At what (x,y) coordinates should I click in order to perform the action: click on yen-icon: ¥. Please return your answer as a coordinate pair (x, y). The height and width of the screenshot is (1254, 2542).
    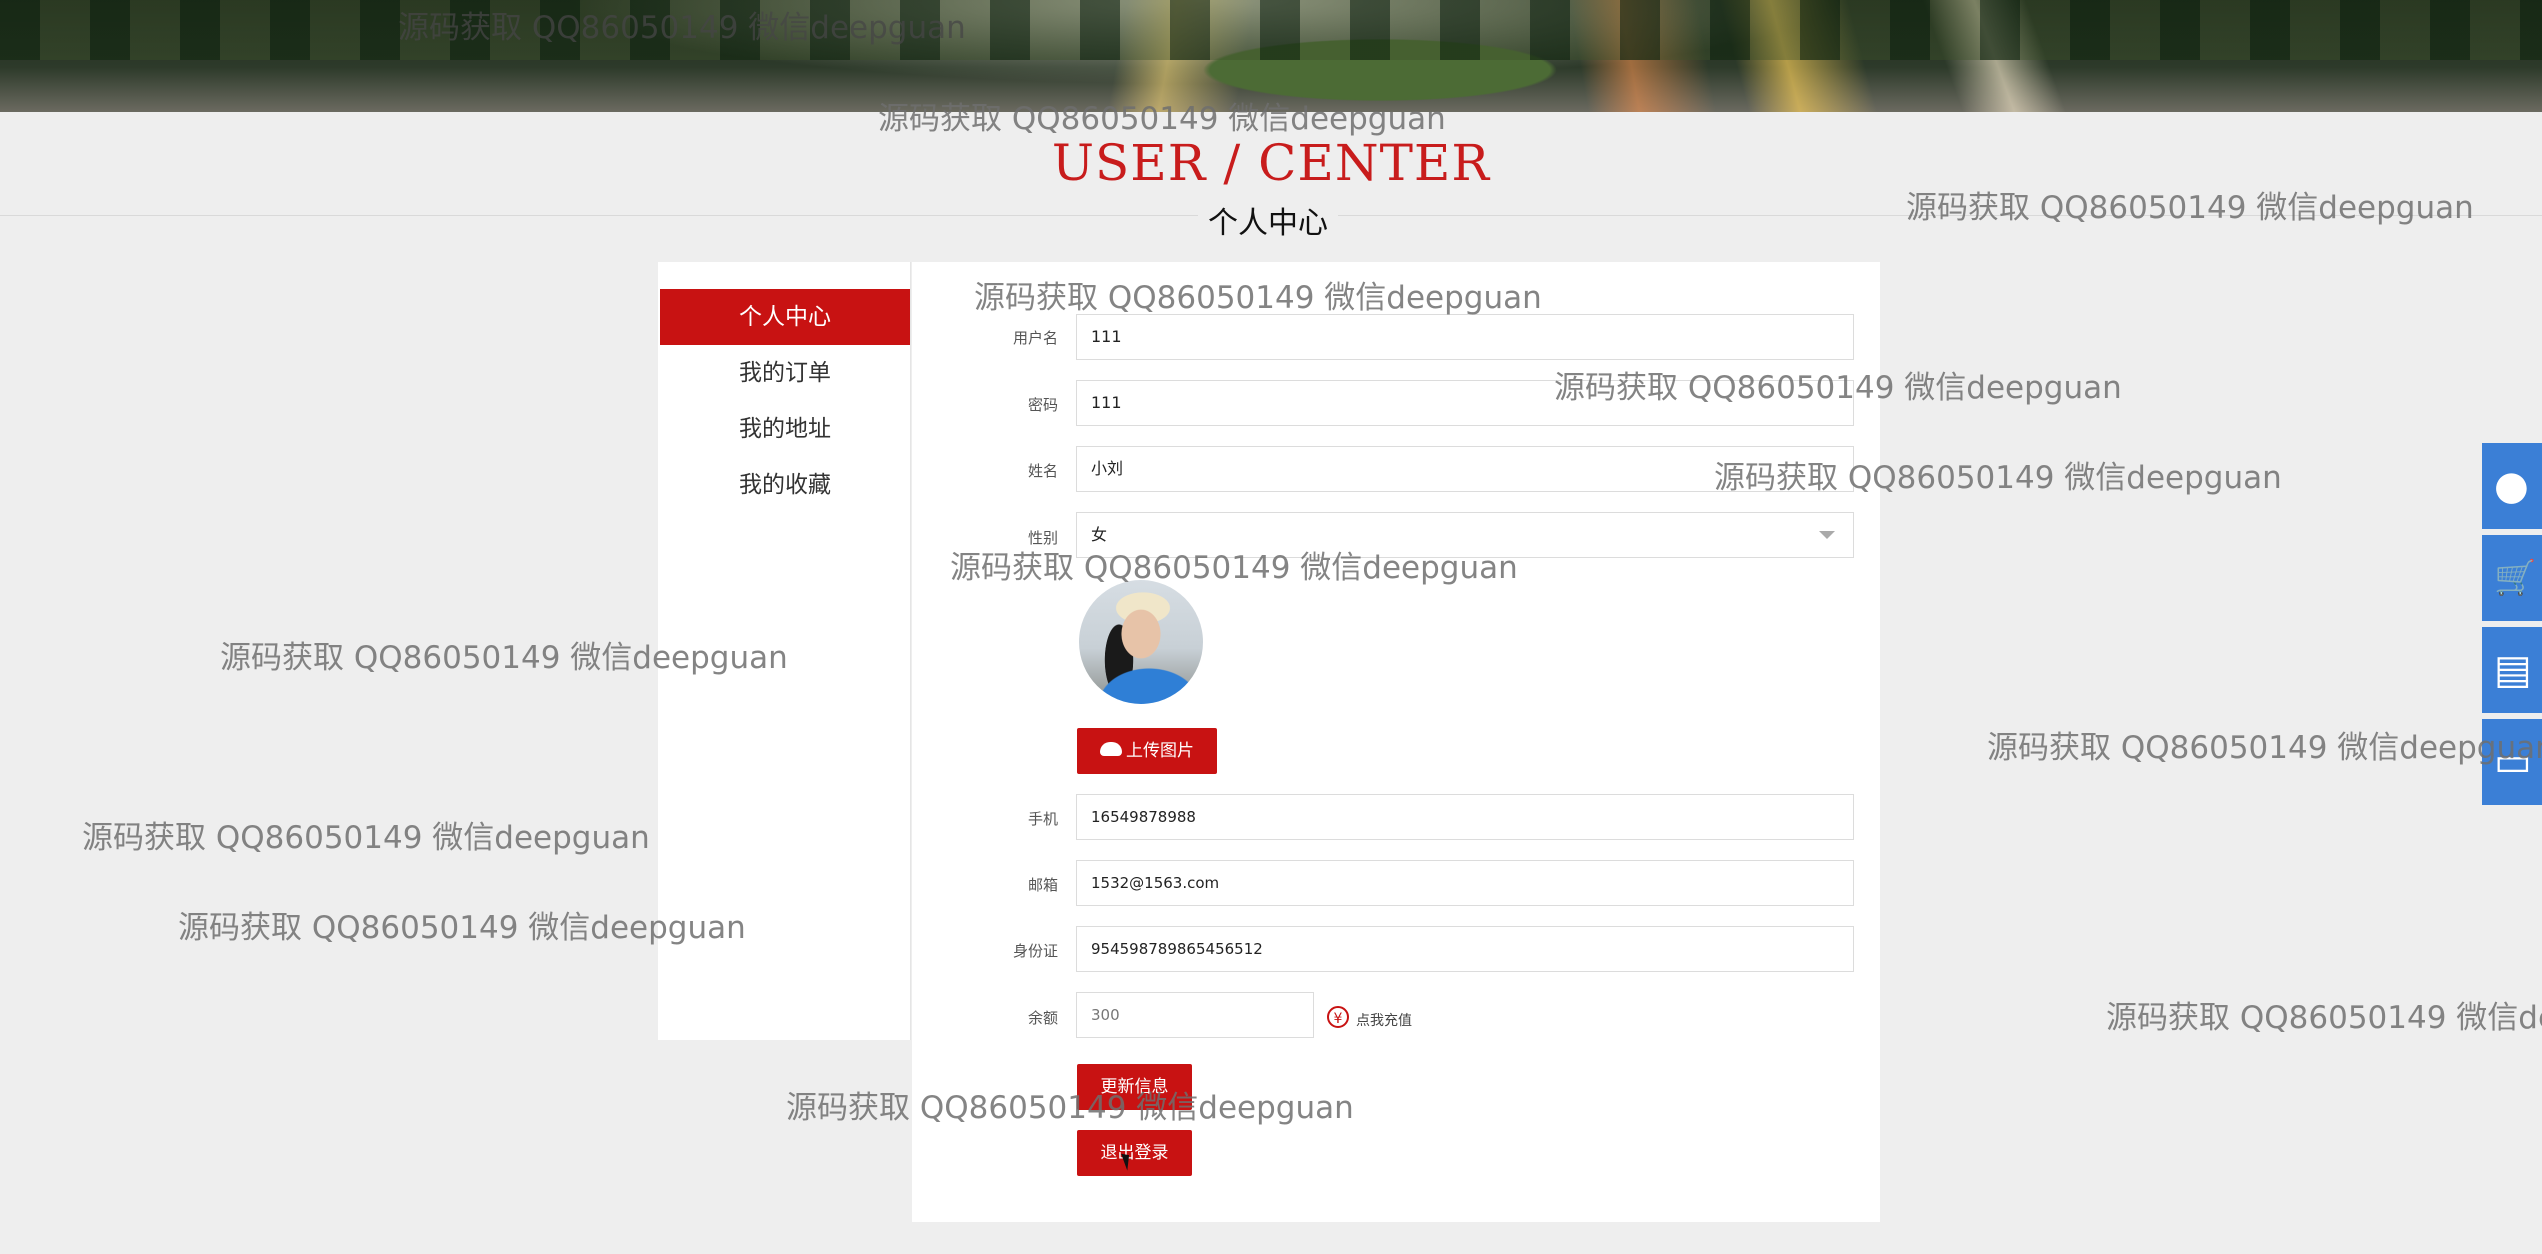
    Looking at the image, I should click on (1338, 1017).